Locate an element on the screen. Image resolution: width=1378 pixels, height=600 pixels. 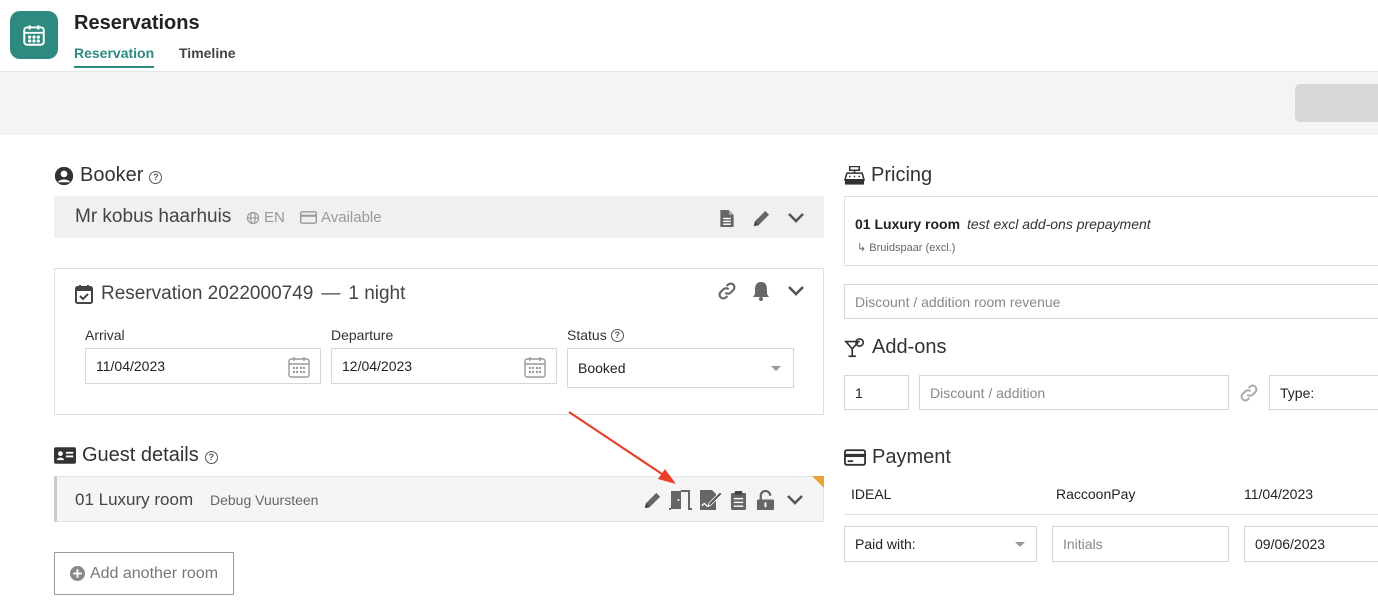
addon-quantity-value: 1 is located at coordinates (859, 392).